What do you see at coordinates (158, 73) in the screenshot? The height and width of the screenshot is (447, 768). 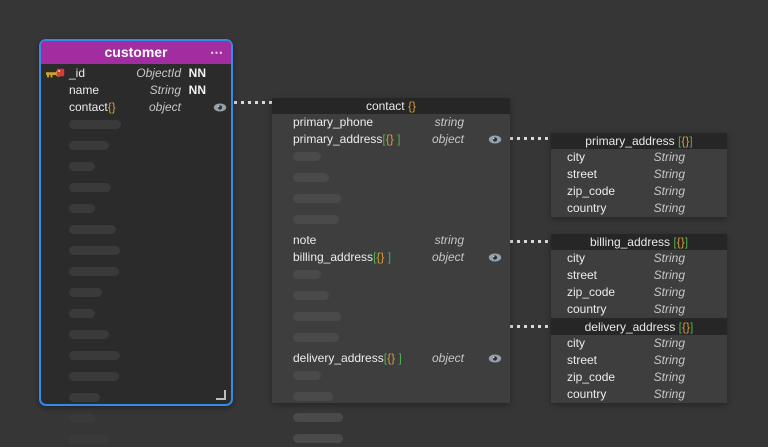 I see `field-type: ObjectId` at bounding box center [158, 73].